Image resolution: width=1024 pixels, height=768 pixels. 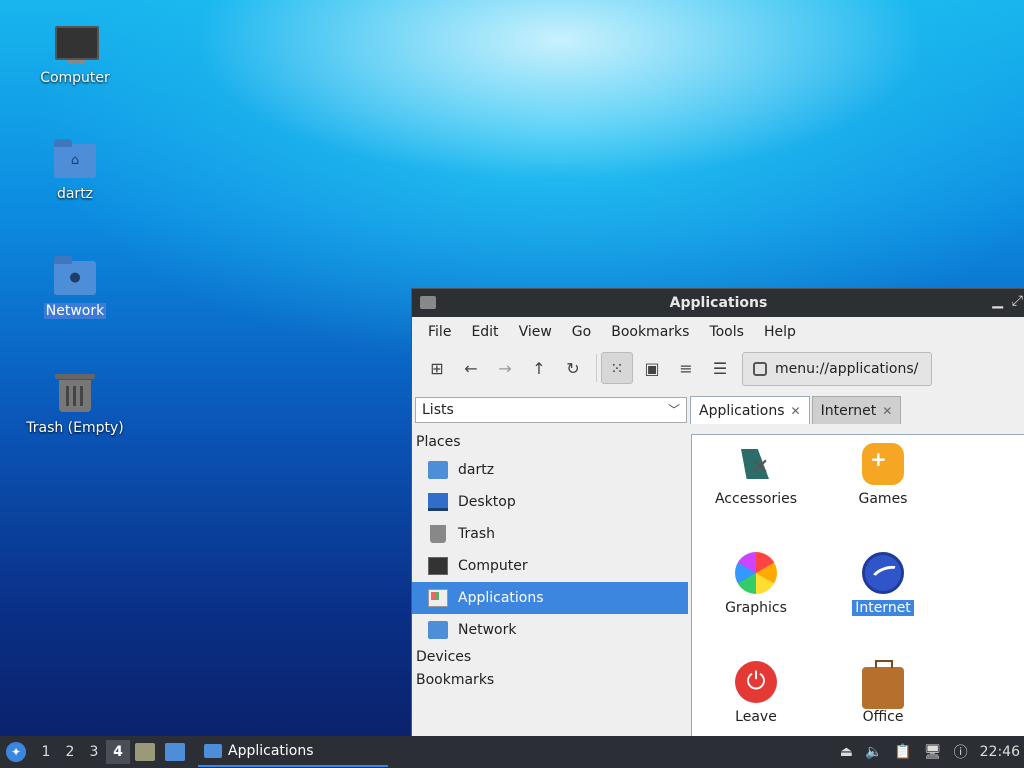 I want to click on minimize-icon: ▁, so click(x=997, y=301).